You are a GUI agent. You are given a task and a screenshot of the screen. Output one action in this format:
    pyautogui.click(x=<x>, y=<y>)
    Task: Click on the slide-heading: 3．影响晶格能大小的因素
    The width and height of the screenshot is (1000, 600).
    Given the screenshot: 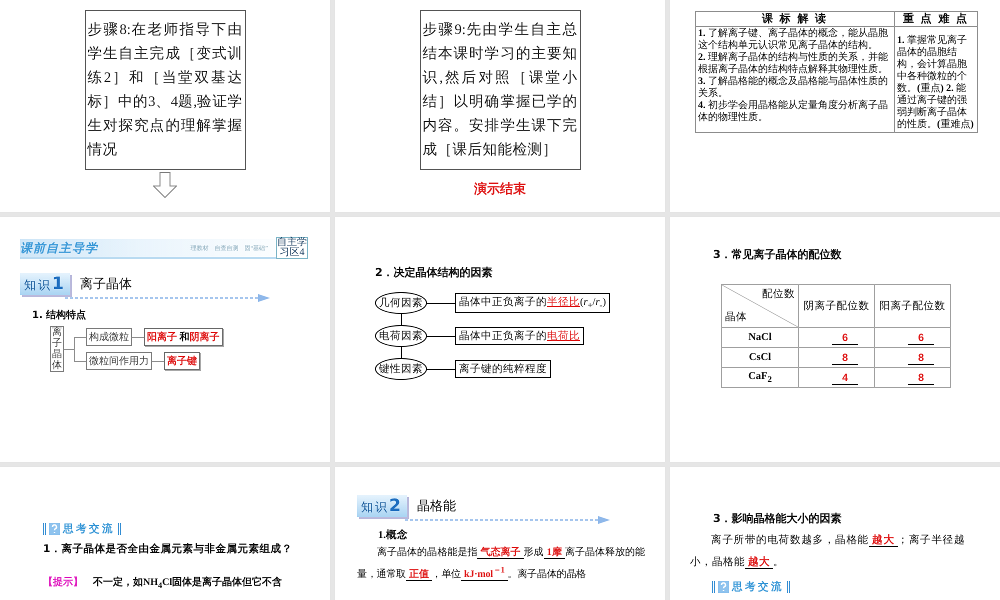 What is the action you would take?
    pyautogui.click(x=778, y=518)
    